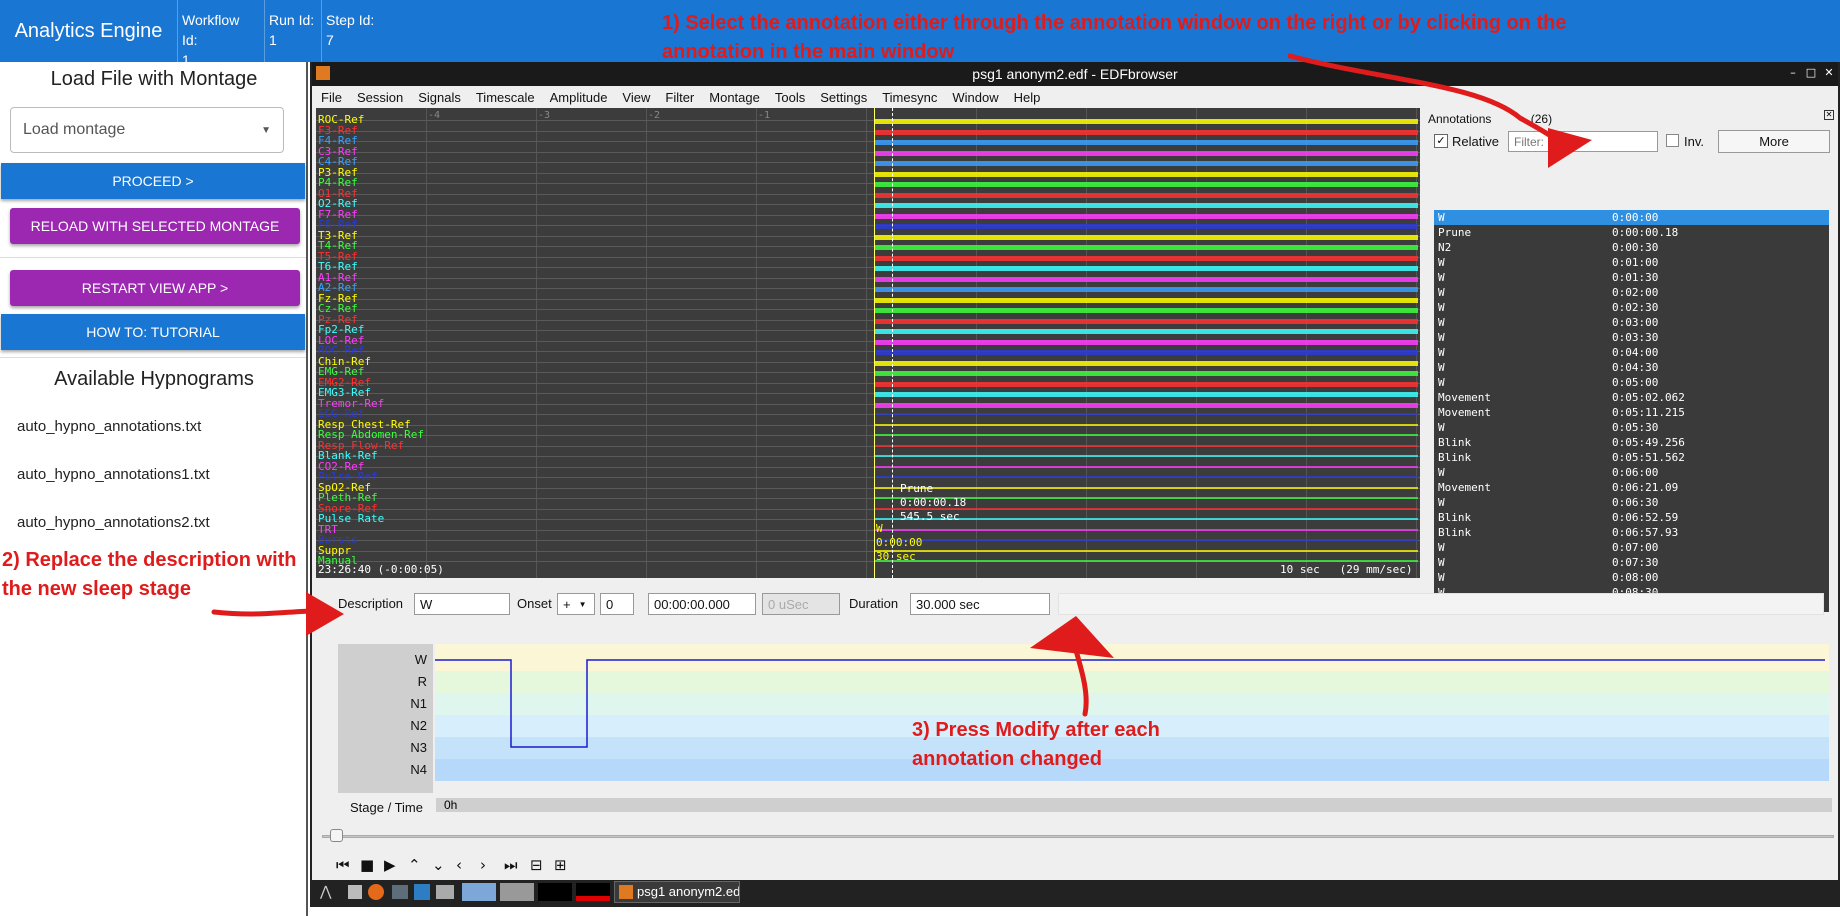 The height and width of the screenshot is (916, 1840). I want to click on annotation-row: Prune 0:00:00.18, so click(1631, 232).